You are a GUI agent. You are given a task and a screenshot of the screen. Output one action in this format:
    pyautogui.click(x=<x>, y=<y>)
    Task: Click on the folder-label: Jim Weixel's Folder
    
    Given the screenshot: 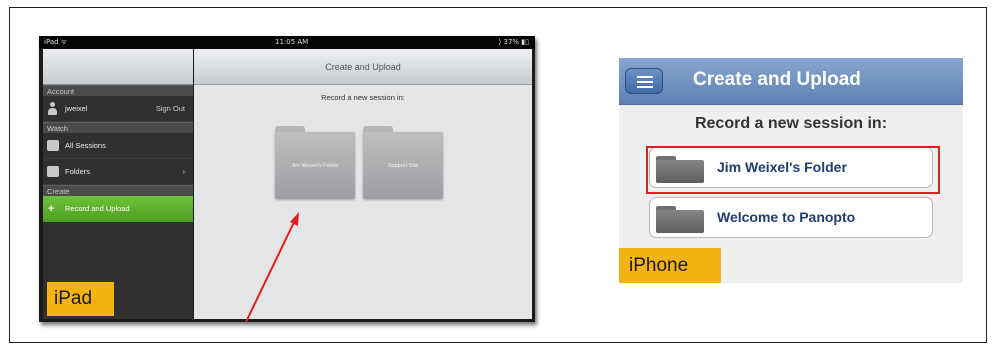 What is the action you would take?
    pyautogui.click(x=315, y=166)
    